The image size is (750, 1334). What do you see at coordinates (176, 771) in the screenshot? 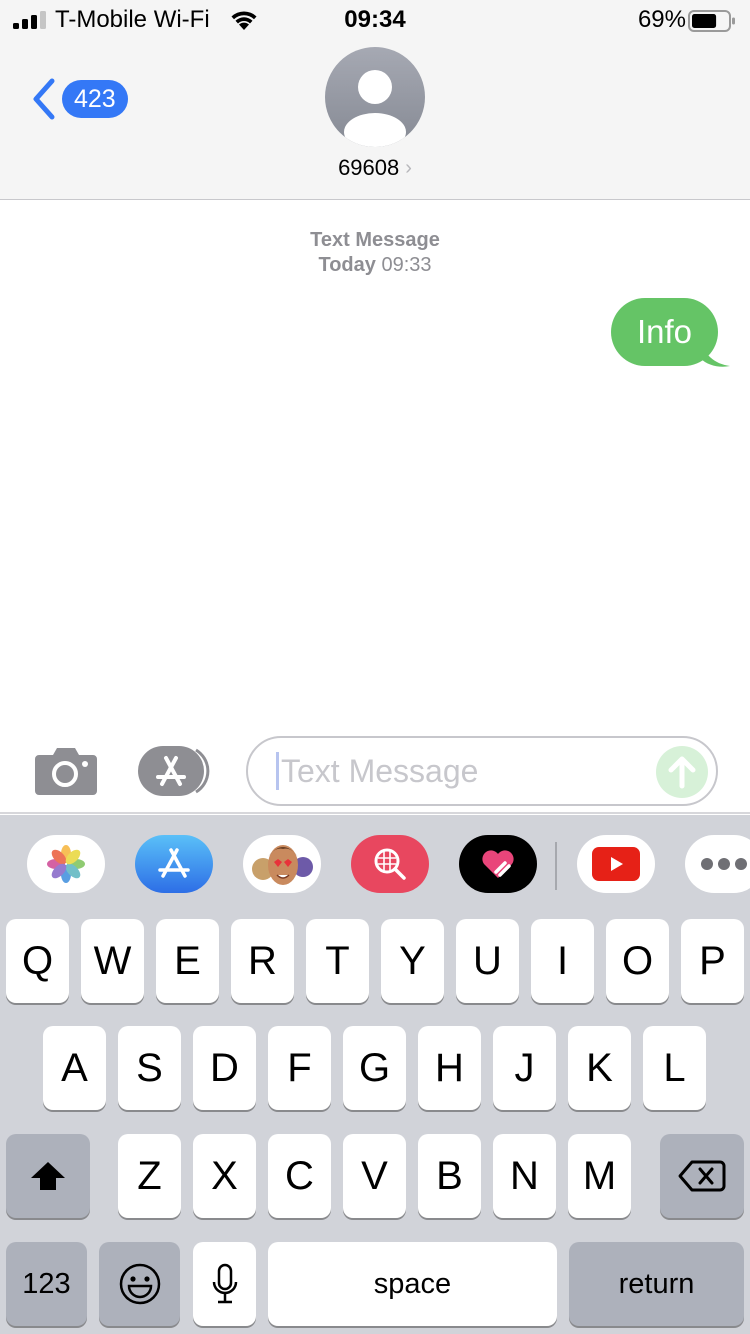
I see `app-store-icon` at bounding box center [176, 771].